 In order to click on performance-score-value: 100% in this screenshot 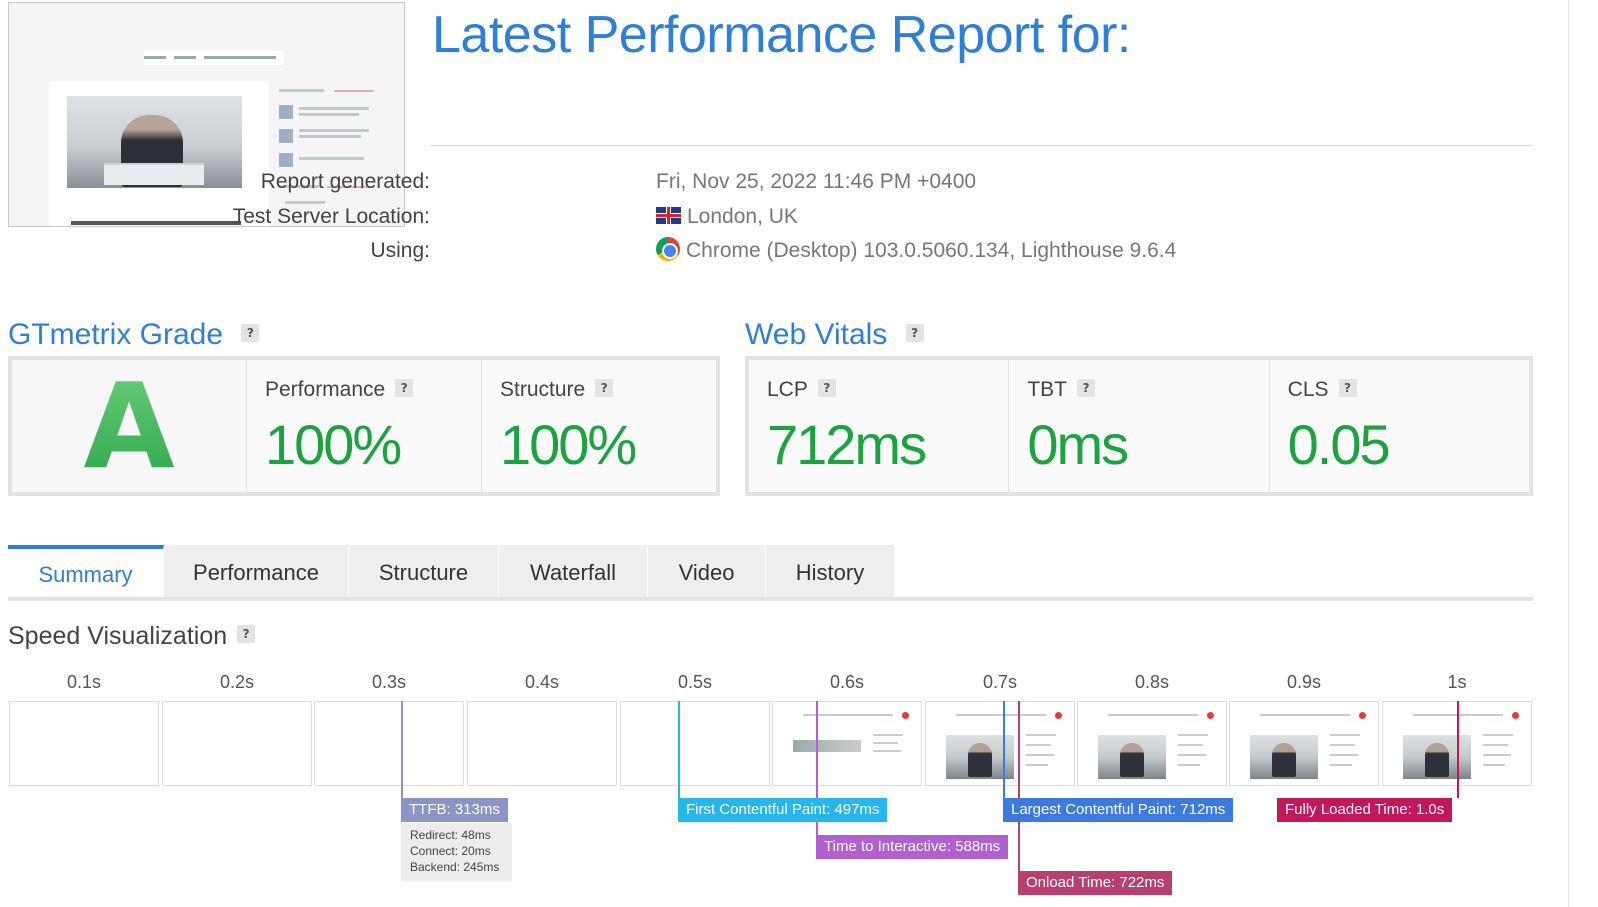, I will do `click(333, 444)`.